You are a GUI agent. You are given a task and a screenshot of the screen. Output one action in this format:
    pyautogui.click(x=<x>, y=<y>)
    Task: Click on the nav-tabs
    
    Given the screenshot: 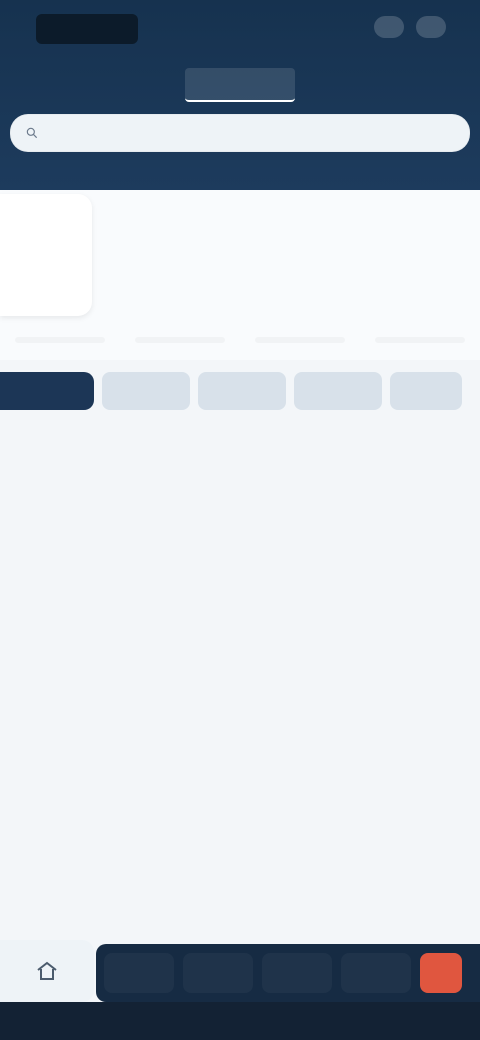 What is the action you would take?
    pyautogui.click(x=240, y=85)
    